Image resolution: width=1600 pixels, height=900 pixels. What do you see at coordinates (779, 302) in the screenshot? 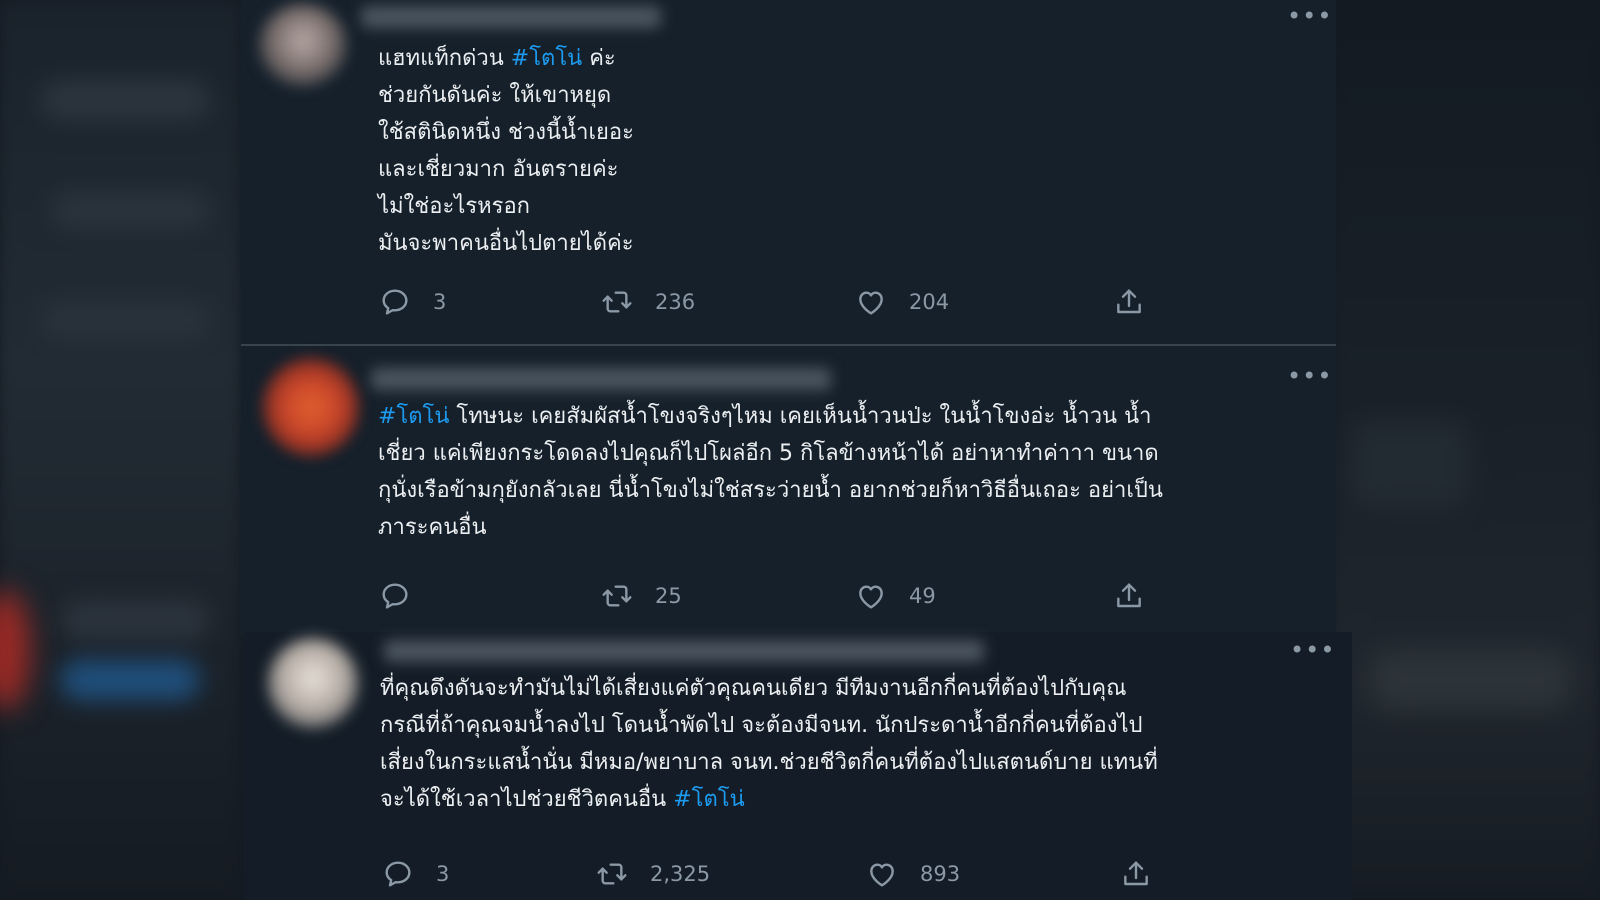
I see `tweet-actions: 3 236 204` at bounding box center [779, 302].